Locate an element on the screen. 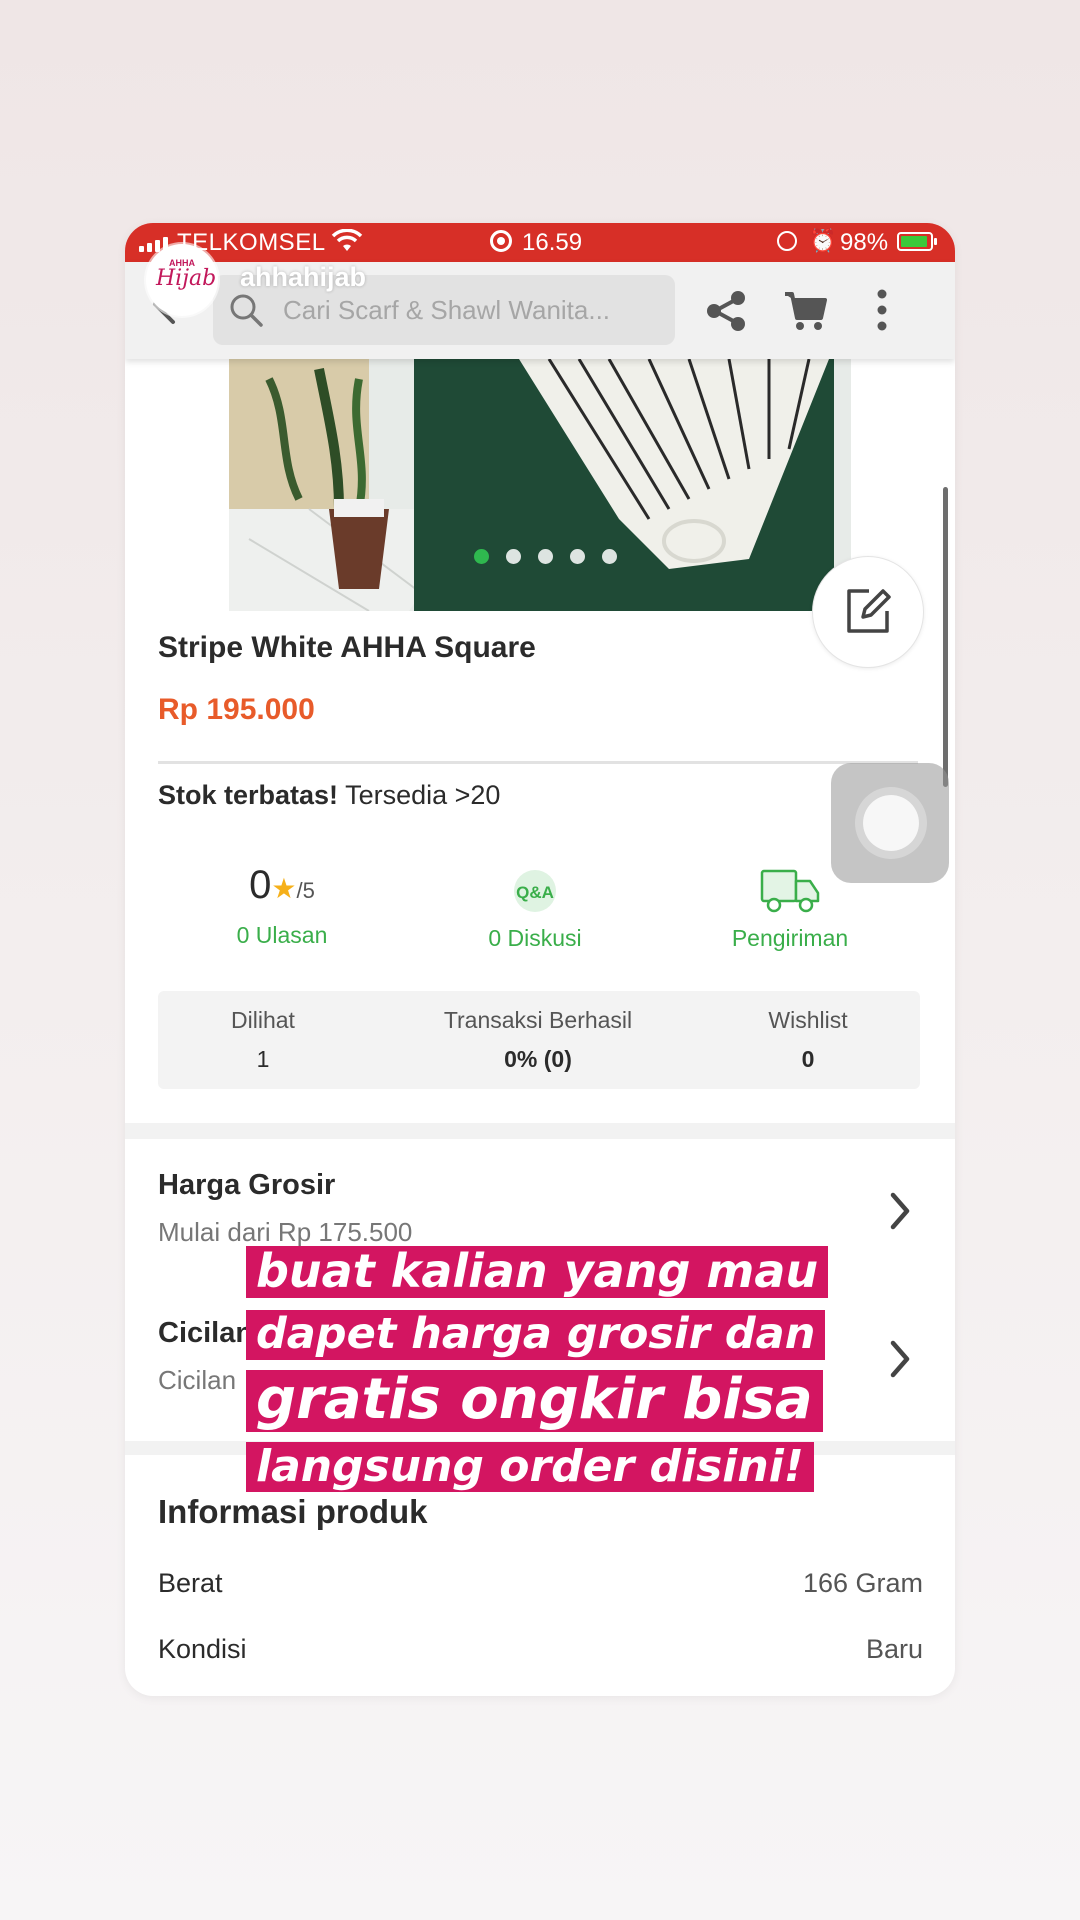  installment-subtitle: Cicilan is located at coordinates (197, 1380).